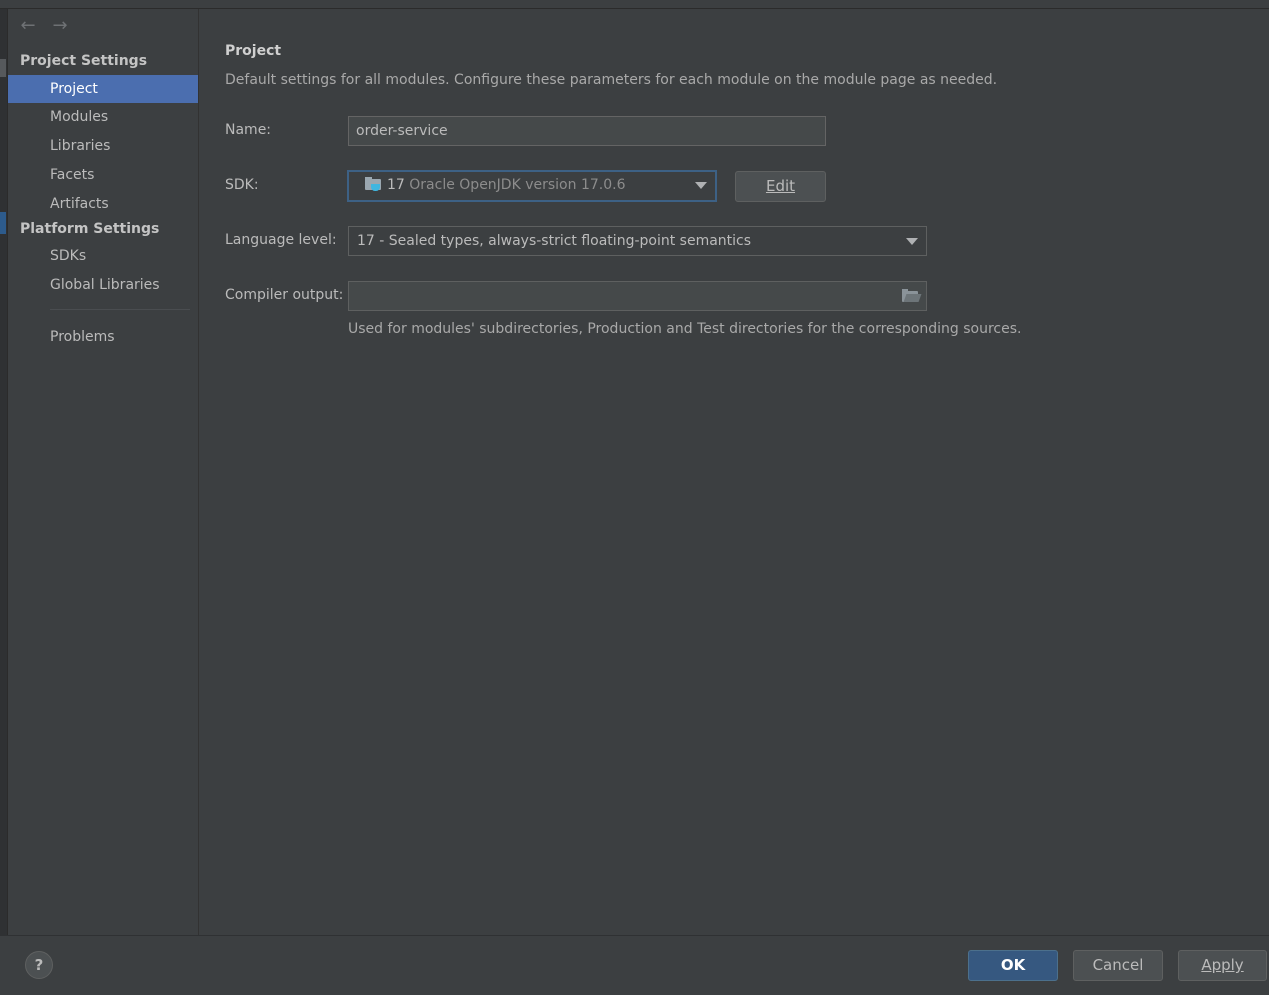 This screenshot has height=995, width=1269. I want to click on forward-arrow-icon: →, so click(60, 26).